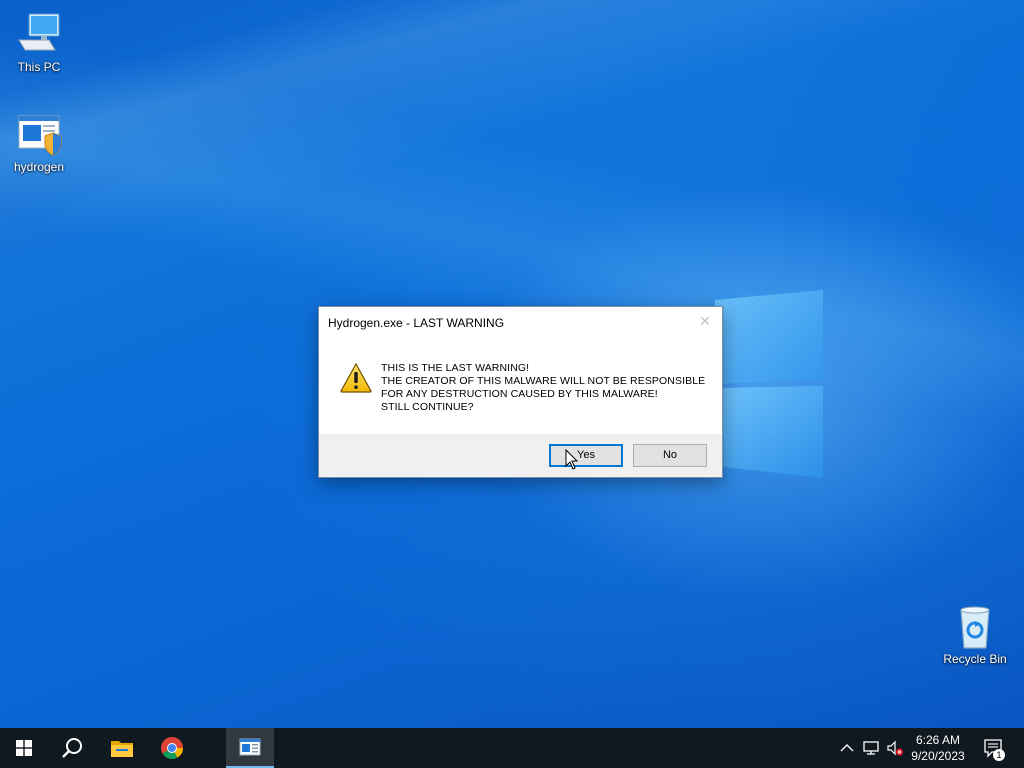  Describe the element at coordinates (999, 755) in the screenshot. I see `notification-count-badge: 1` at that location.